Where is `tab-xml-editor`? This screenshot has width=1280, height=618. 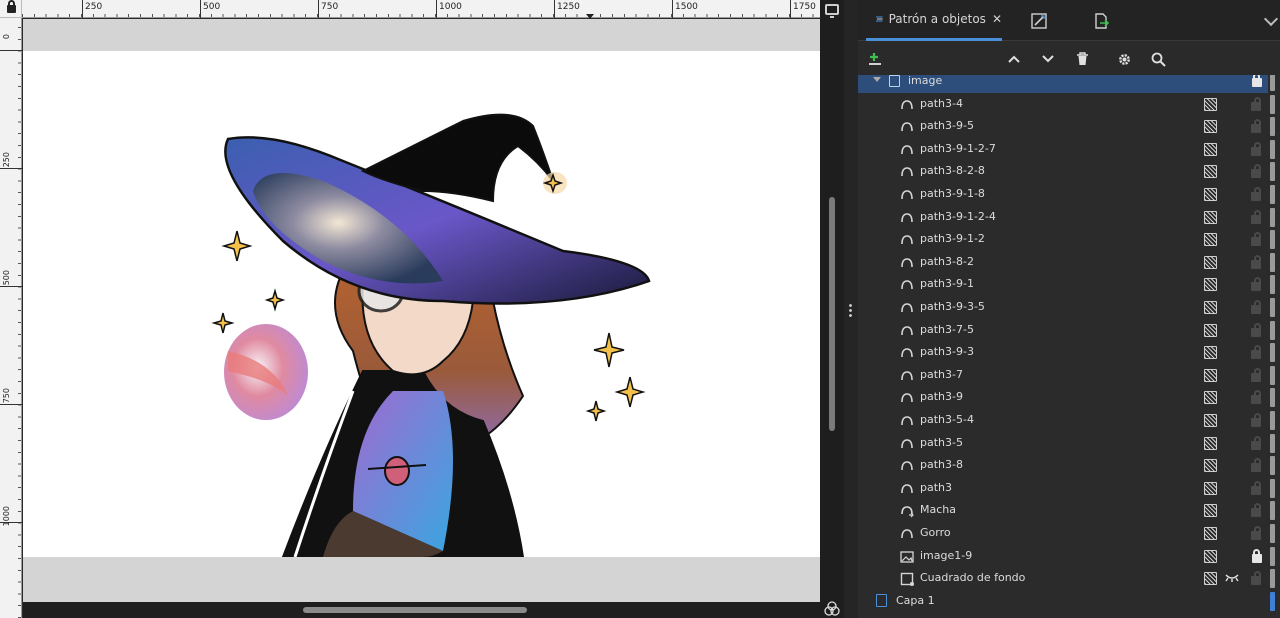 tab-xml-editor is located at coordinates (1039, 20).